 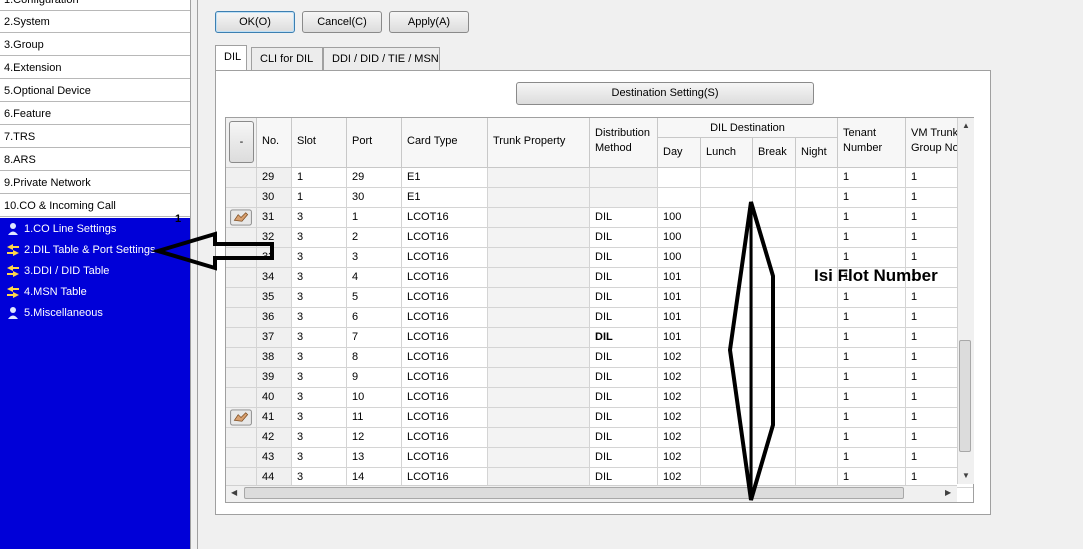 I want to click on card-cell: E1, so click(x=445, y=198).